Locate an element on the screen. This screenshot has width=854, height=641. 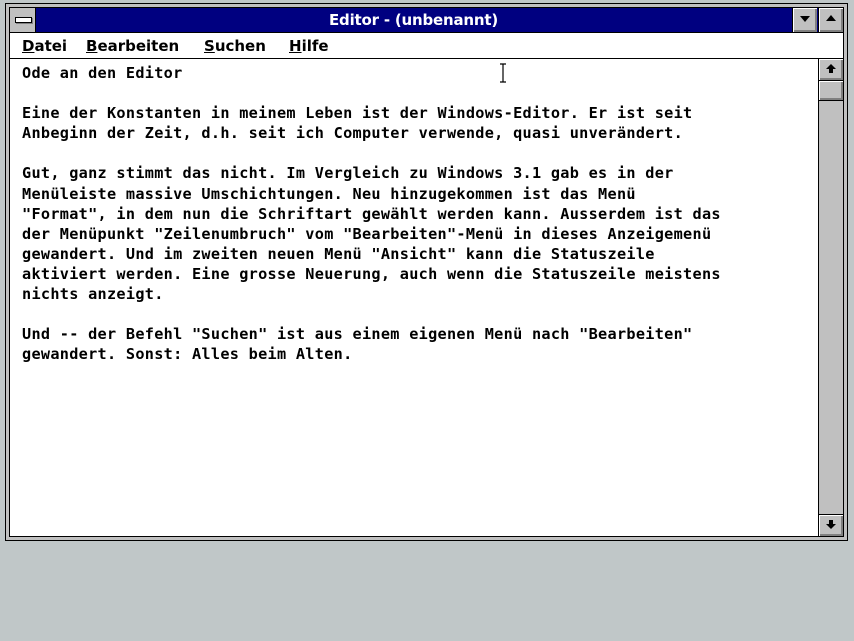
maximize-arrow-icon is located at coordinates (831, 18).